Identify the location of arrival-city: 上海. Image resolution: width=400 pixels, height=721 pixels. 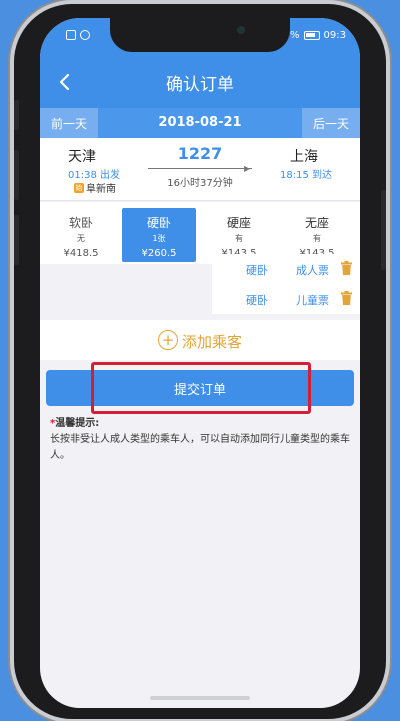
(304, 157).